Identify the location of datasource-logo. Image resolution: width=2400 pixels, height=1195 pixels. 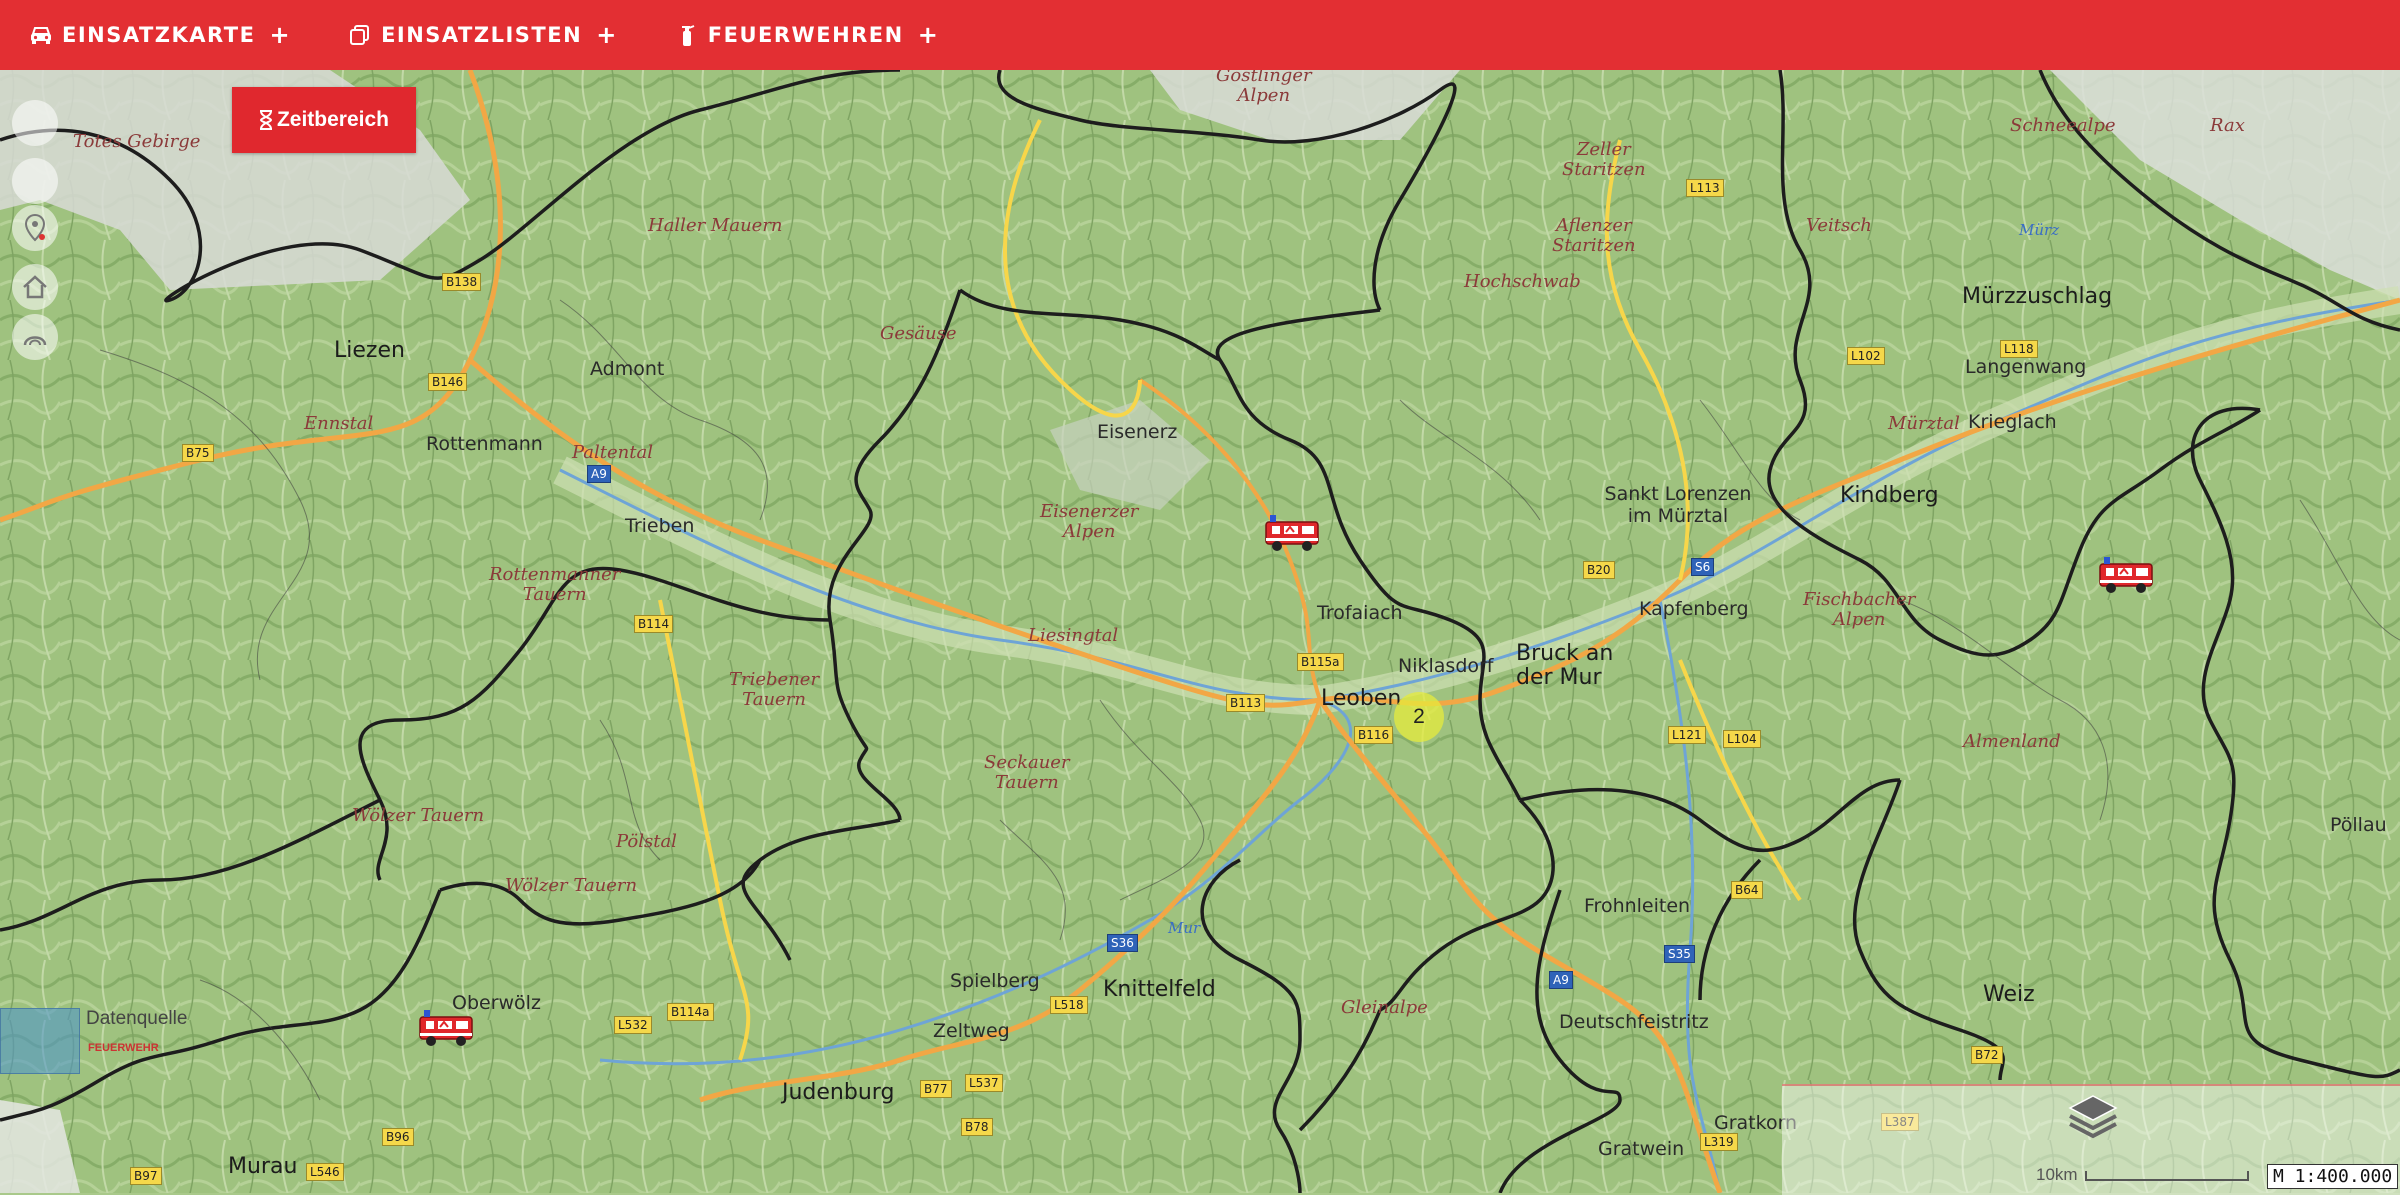
(40, 1041).